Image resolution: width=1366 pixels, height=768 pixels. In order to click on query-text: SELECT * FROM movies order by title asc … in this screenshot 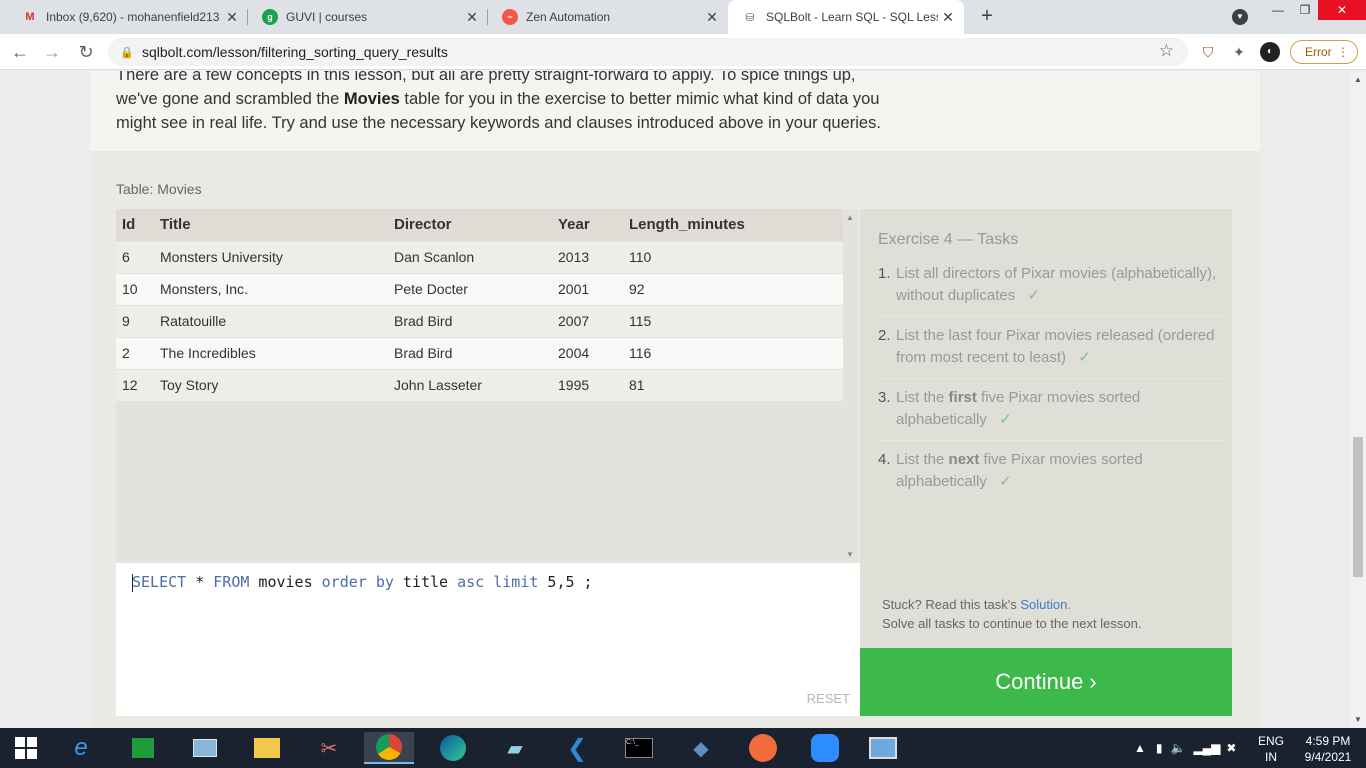, I will do `click(362, 582)`.